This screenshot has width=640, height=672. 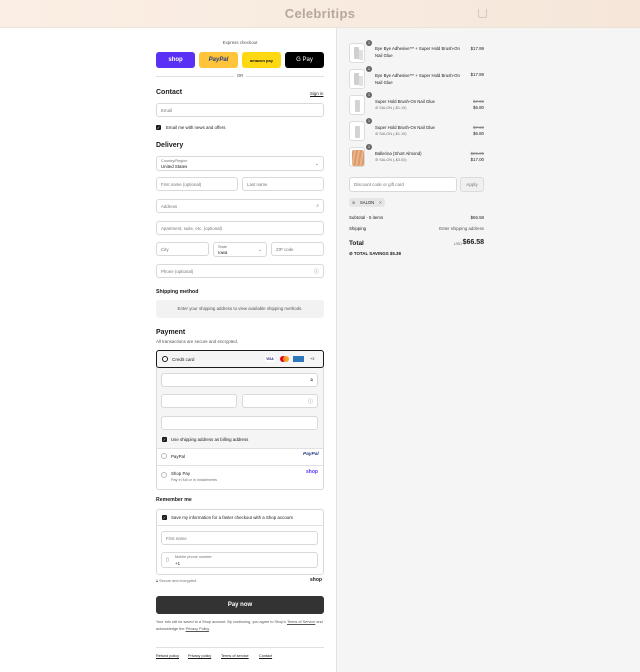 What do you see at coordinates (316, 93) in the screenshot?
I see `sign-in-link: Sign in` at bounding box center [316, 93].